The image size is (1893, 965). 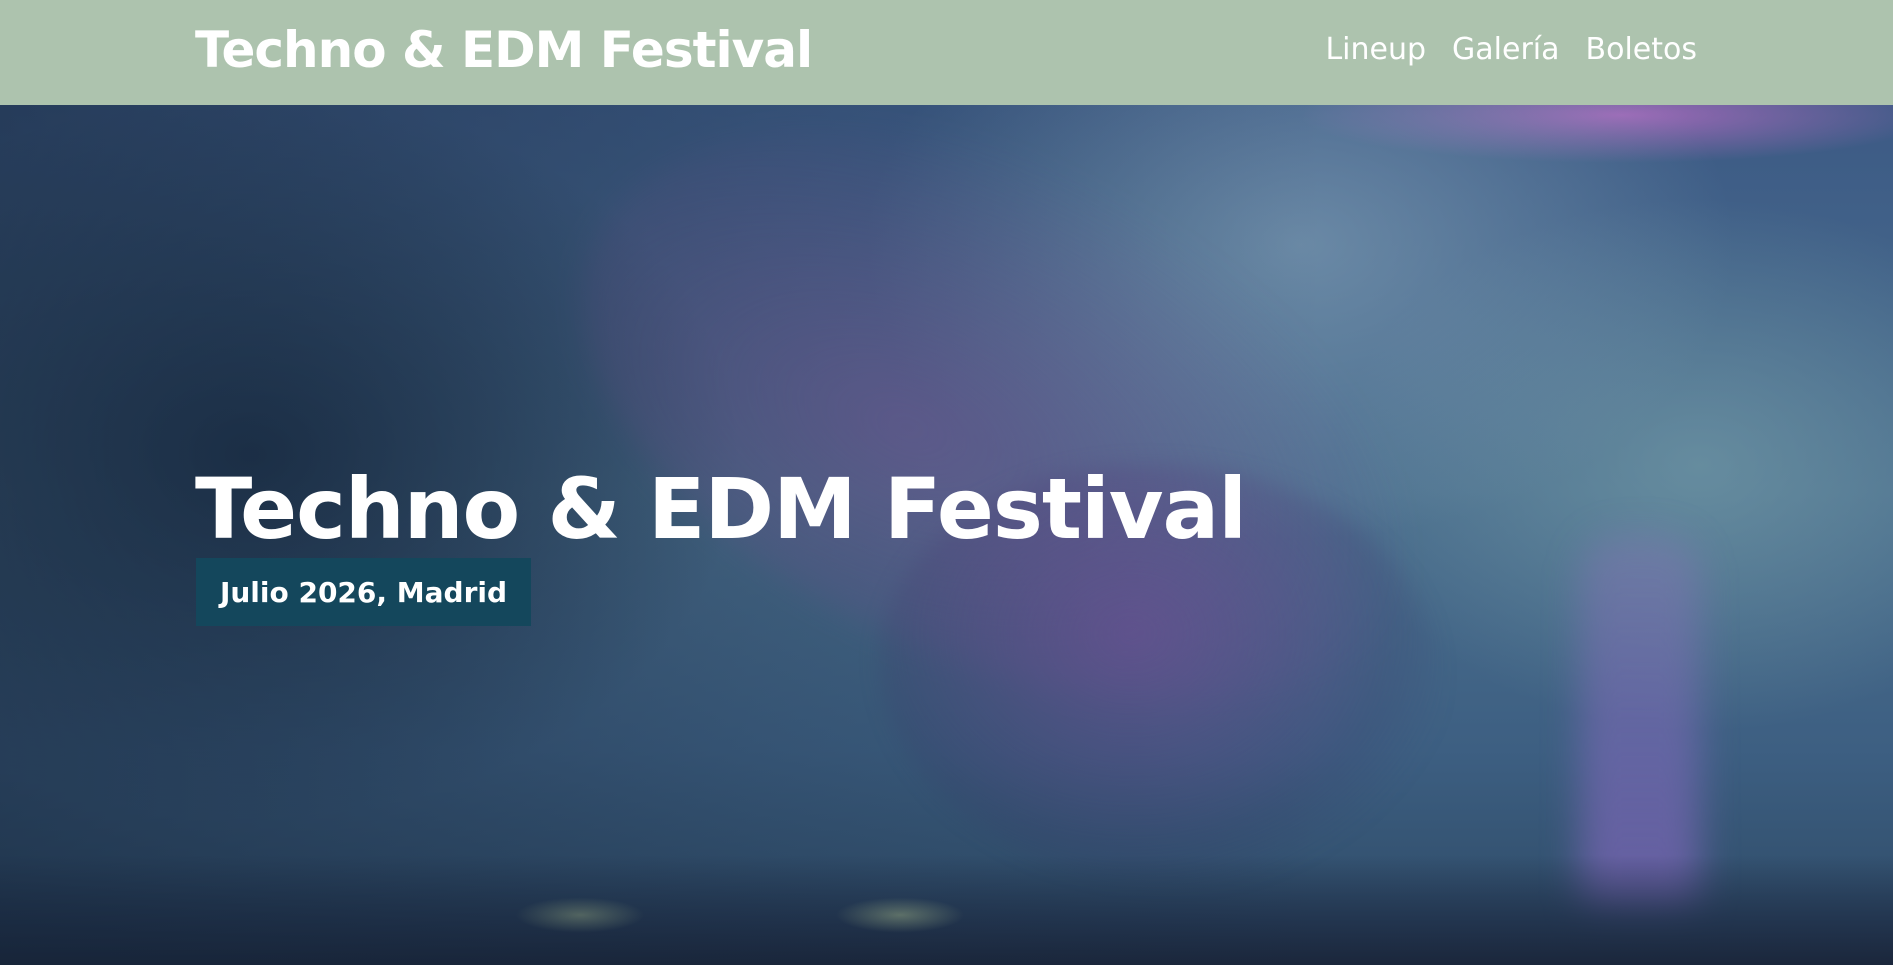 I want to click on hero-title: Techno & EDM Festival, so click(x=721, y=509).